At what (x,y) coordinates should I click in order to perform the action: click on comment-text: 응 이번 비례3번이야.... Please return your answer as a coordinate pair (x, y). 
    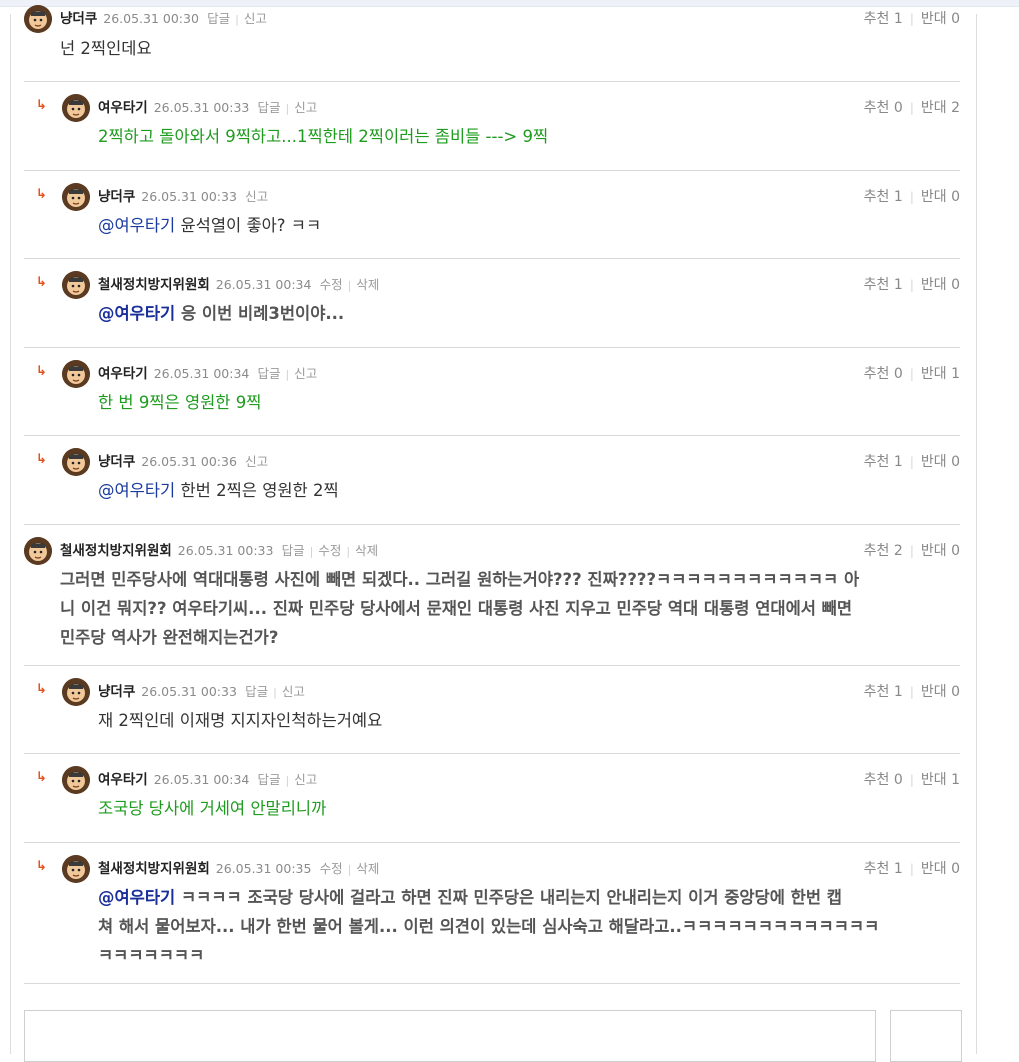
    Looking at the image, I should click on (262, 313).